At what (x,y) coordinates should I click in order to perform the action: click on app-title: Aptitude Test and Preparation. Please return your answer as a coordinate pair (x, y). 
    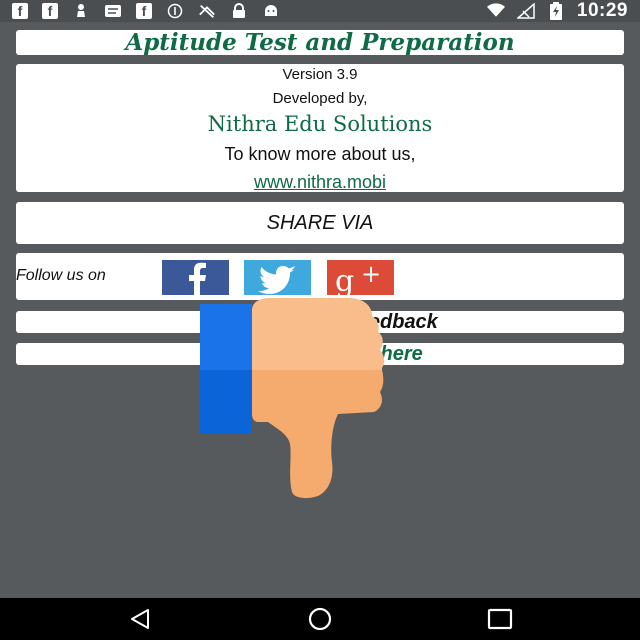
    Looking at the image, I should click on (320, 42).